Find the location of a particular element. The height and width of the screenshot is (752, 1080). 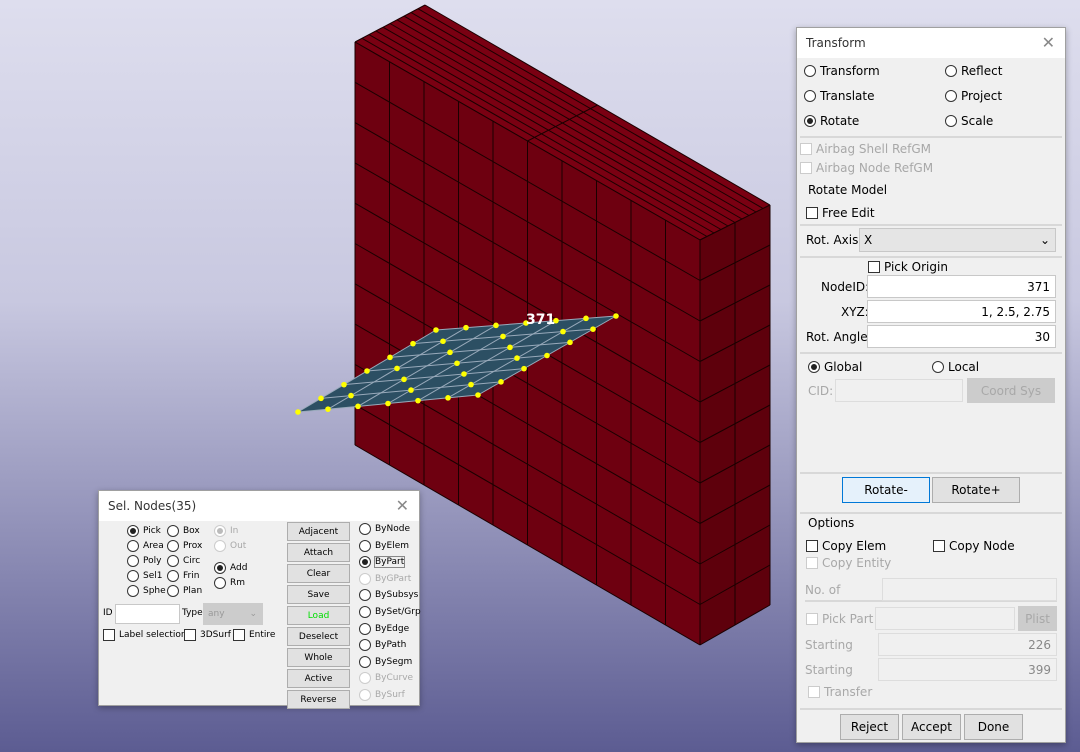

reject-button: Reject is located at coordinates (869, 727).